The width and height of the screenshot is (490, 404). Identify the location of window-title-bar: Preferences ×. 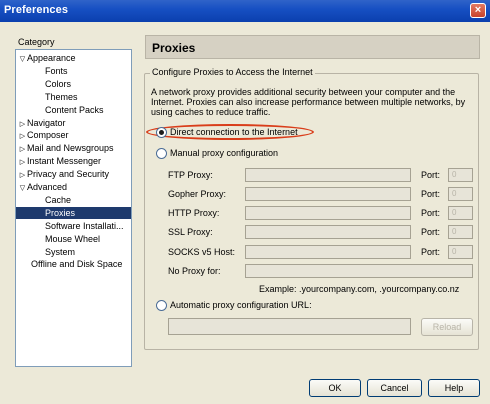
(245, 11).